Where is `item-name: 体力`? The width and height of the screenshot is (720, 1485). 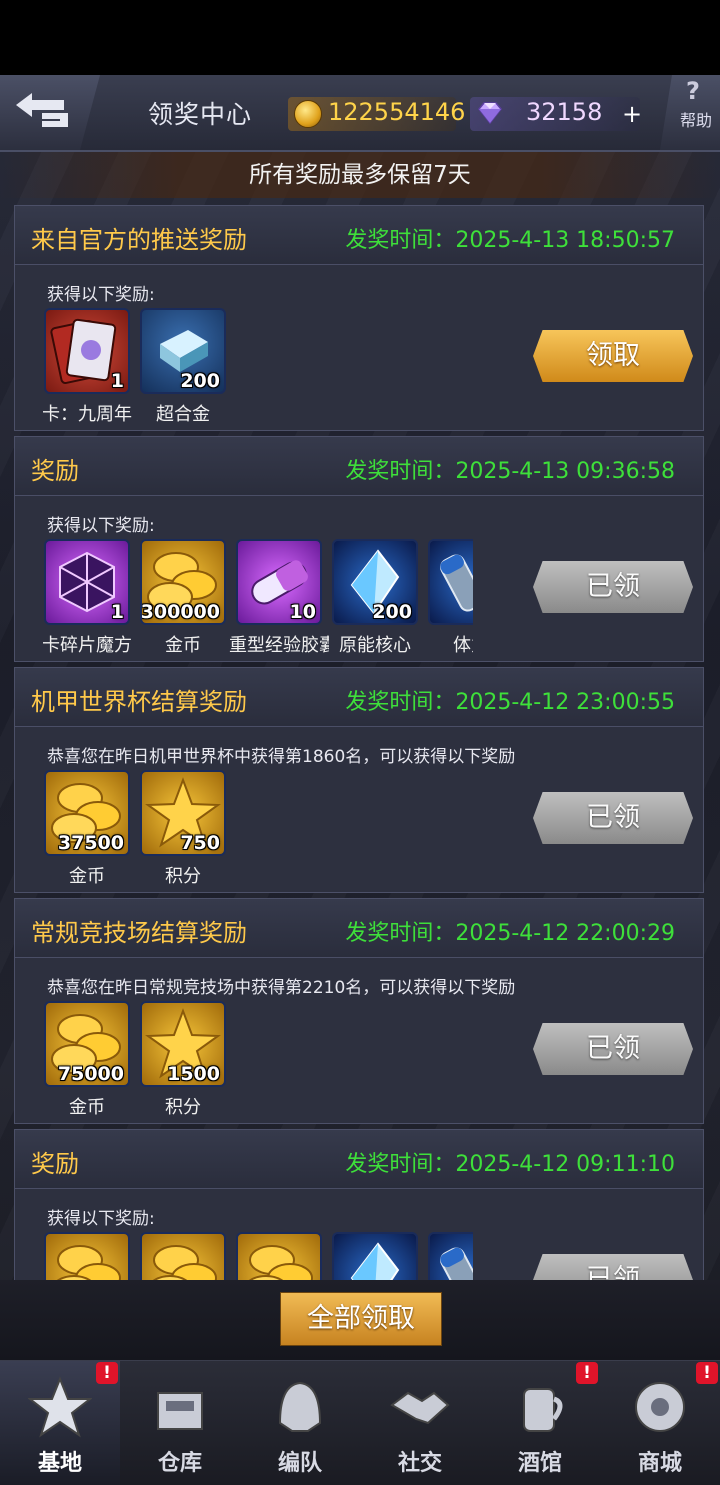
item-name: 体力 is located at coordinates (463, 644).